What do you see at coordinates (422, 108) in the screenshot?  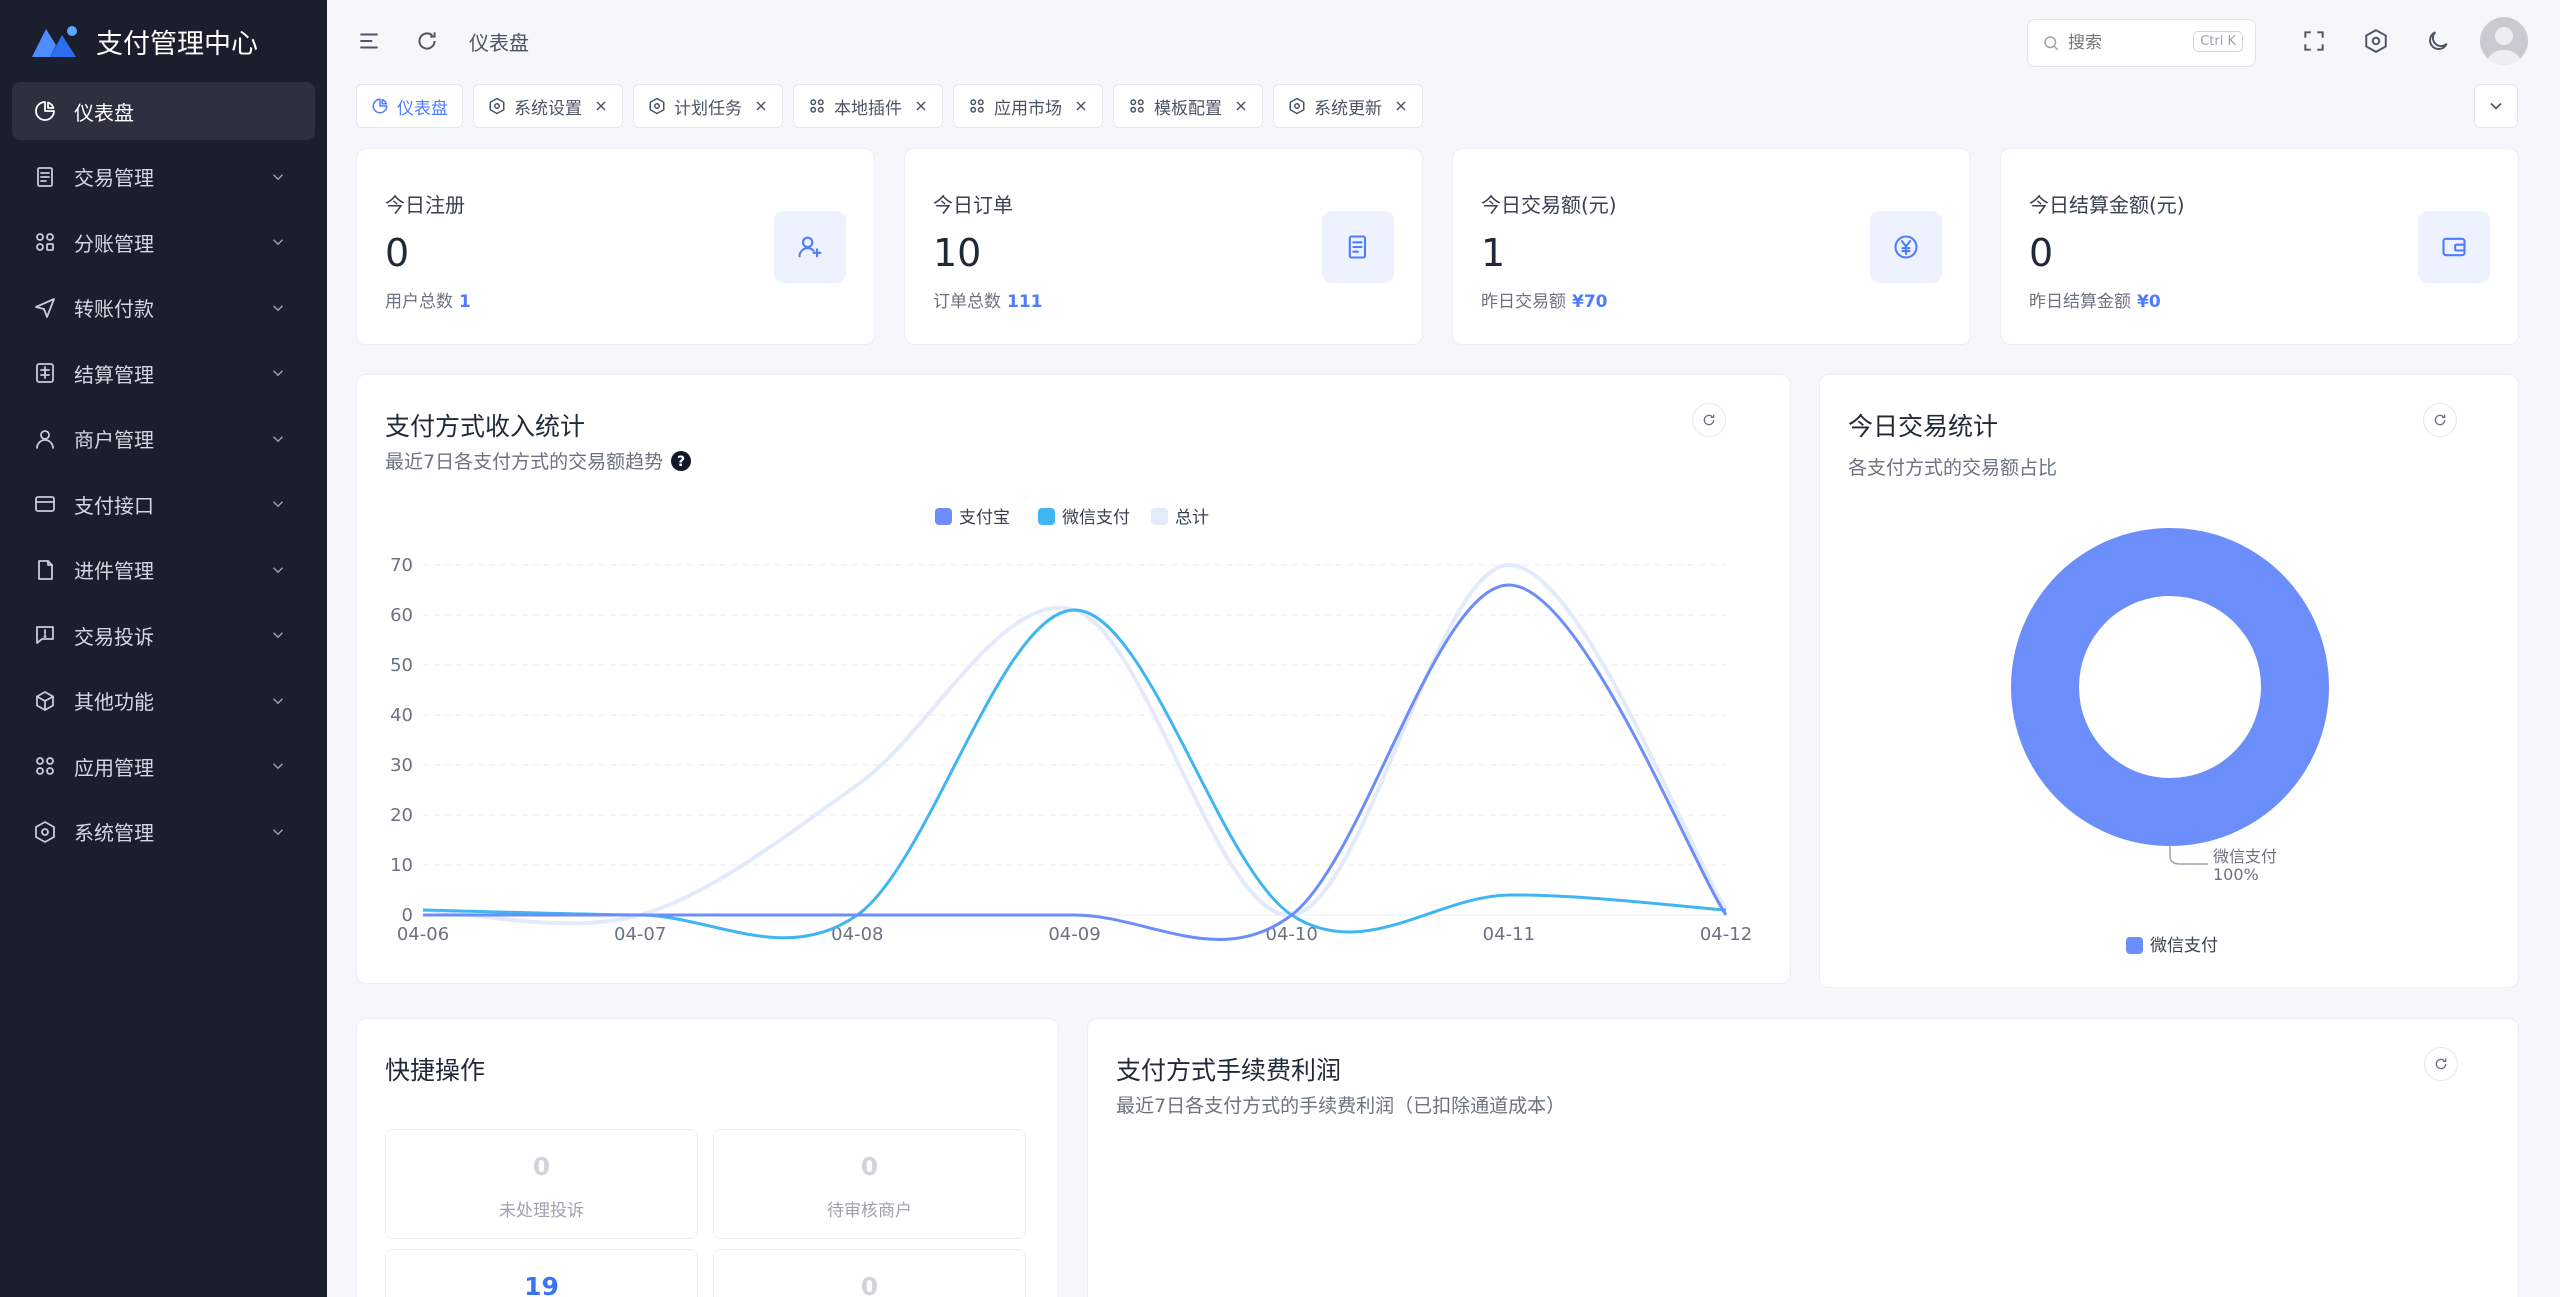 I see `tab-label: 仪表盘` at bounding box center [422, 108].